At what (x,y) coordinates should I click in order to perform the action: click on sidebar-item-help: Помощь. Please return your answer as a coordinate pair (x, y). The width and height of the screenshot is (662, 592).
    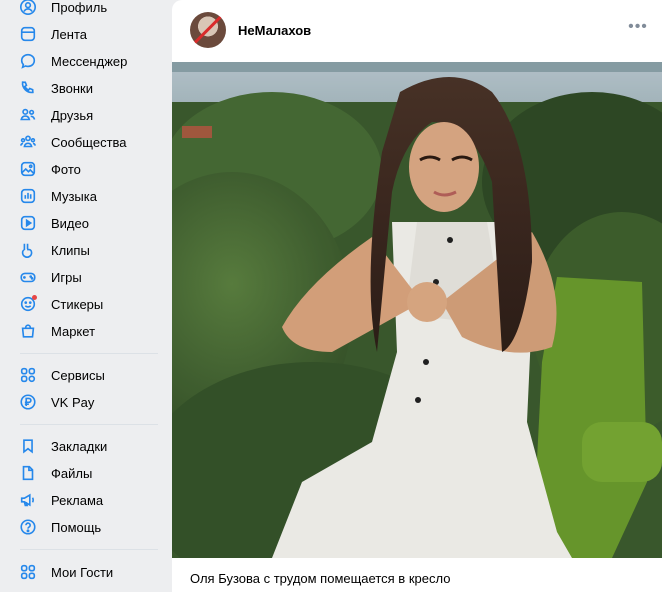
    Looking at the image, I should click on (88, 527).